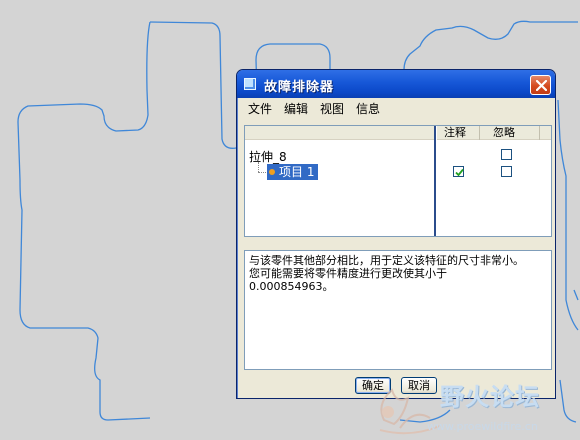 This screenshot has width=580, height=440. I want to click on menu-info: 信息, so click(368, 109).